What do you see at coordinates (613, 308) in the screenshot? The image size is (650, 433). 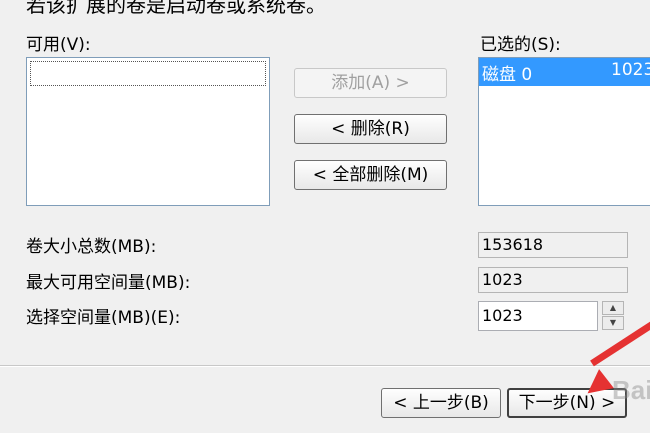 I see `spin-up-icon: ▲` at bounding box center [613, 308].